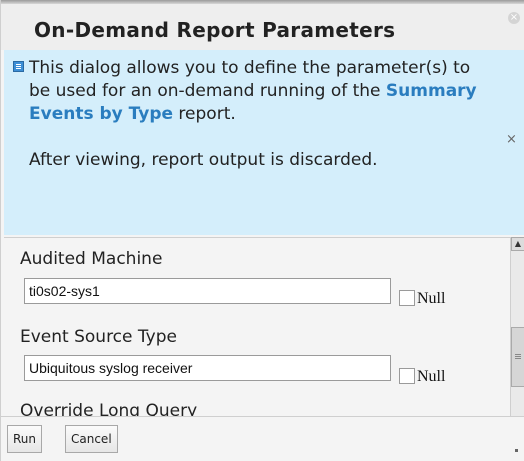 This screenshot has height=461, width=524. Describe the element at coordinates (407, 298) in the screenshot. I see `audited-machine-null-checkbox` at that location.